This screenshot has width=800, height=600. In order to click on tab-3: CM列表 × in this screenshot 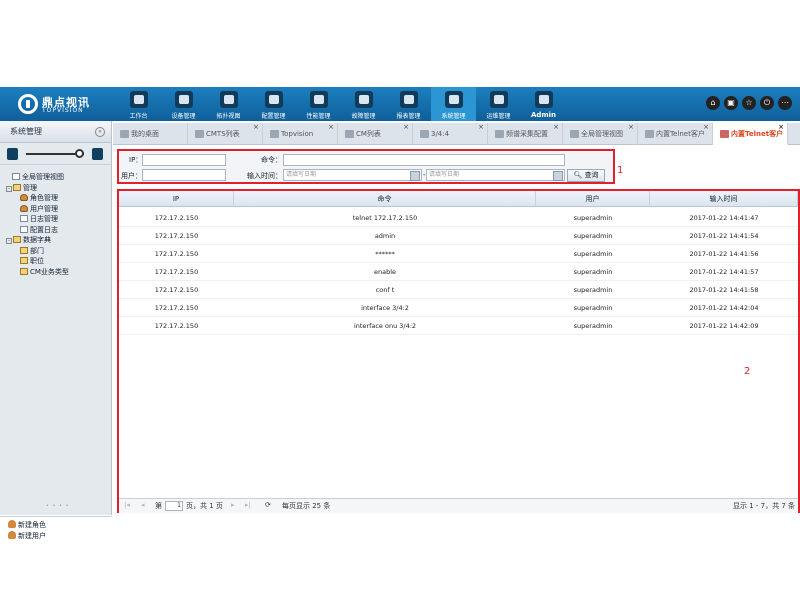, I will do `click(375, 134)`.